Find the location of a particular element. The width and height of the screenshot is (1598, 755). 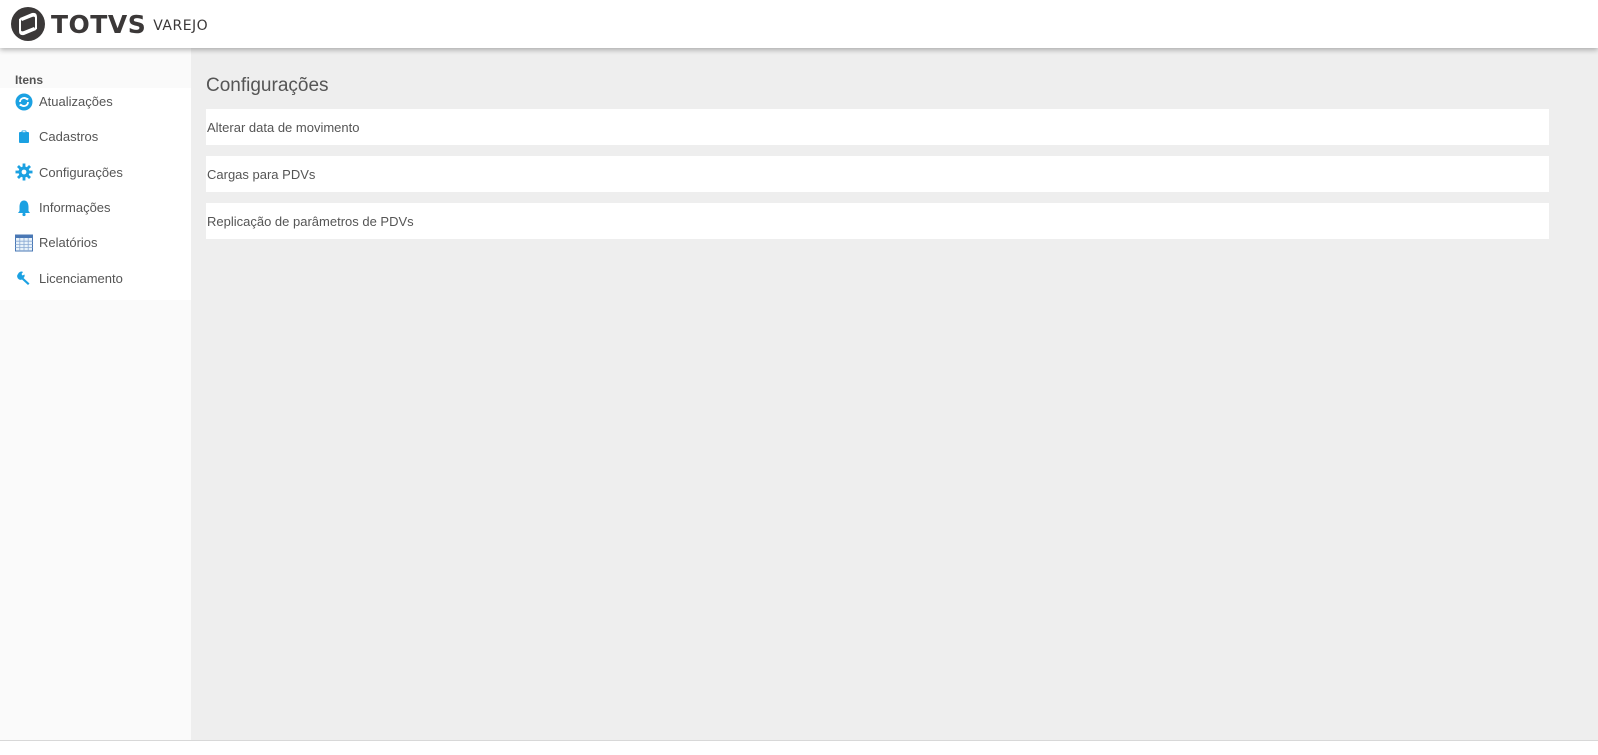

sidebar-item-informacoes: Informações is located at coordinates (95, 207).